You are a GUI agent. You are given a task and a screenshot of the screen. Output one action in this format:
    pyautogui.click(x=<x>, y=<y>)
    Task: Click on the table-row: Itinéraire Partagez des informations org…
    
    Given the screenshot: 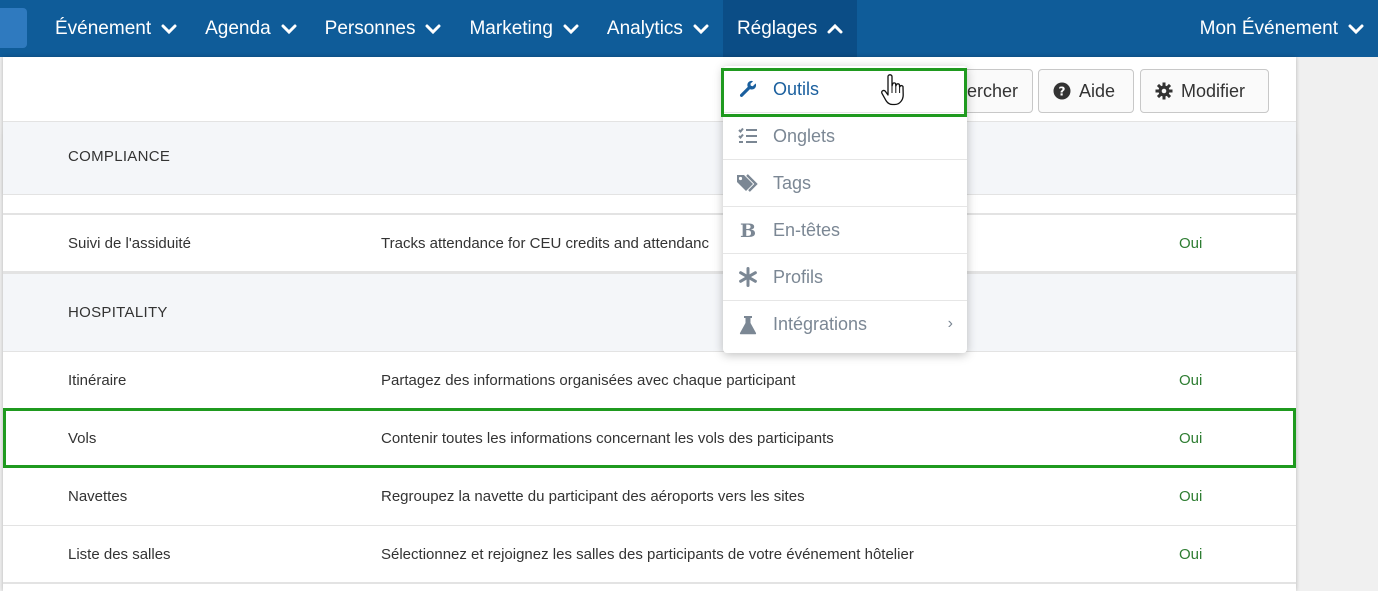 What is the action you would take?
    pyautogui.click(x=649, y=381)
    